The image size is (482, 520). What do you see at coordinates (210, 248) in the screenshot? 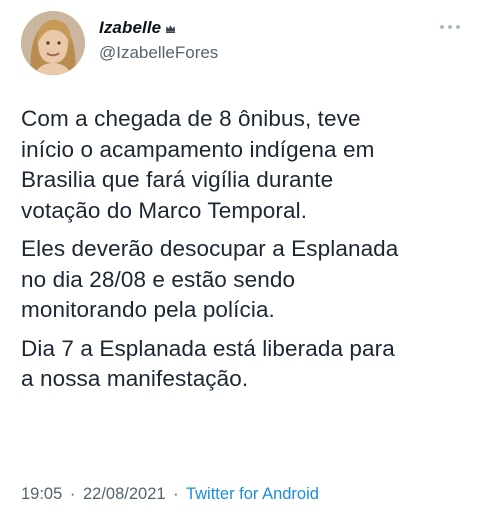
I see `tweet-line: Eles deverão desocupar a Esplanada` at bounding box center [210, 248].